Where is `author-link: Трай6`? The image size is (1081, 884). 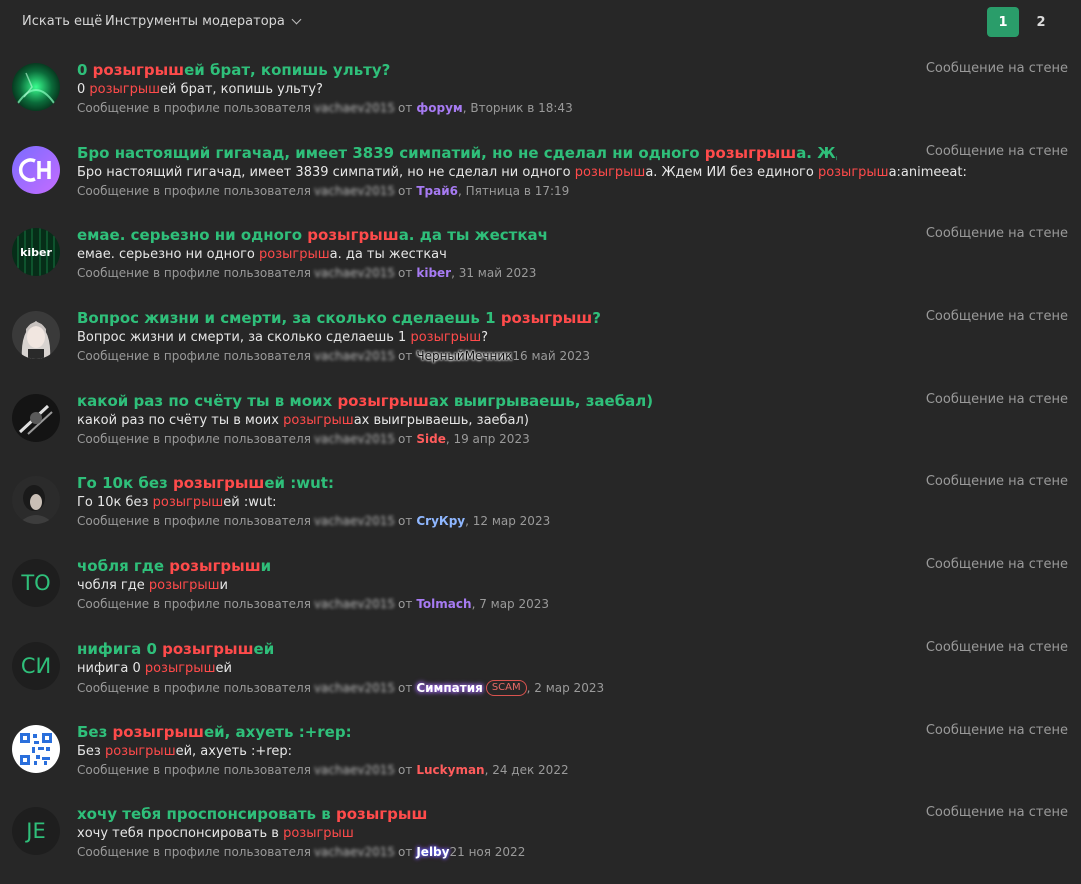 author-link: Трай6 is located at coordinates (437, 191).